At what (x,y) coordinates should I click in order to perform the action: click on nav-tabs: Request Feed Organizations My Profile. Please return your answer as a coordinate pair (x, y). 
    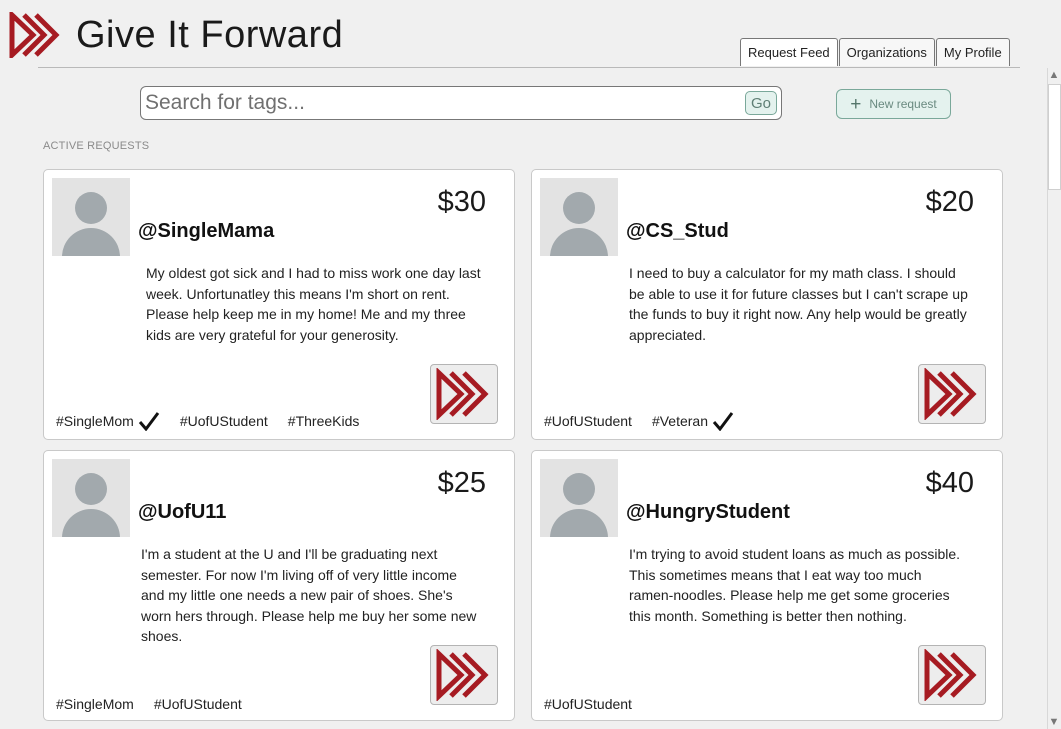
    Looking at the image, I should click on (875, 52).